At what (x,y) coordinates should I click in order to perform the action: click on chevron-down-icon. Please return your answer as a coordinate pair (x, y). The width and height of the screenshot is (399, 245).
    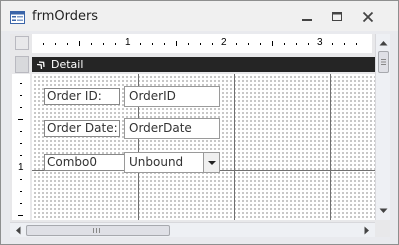
    Looking at the image, I should click on (212, 163).